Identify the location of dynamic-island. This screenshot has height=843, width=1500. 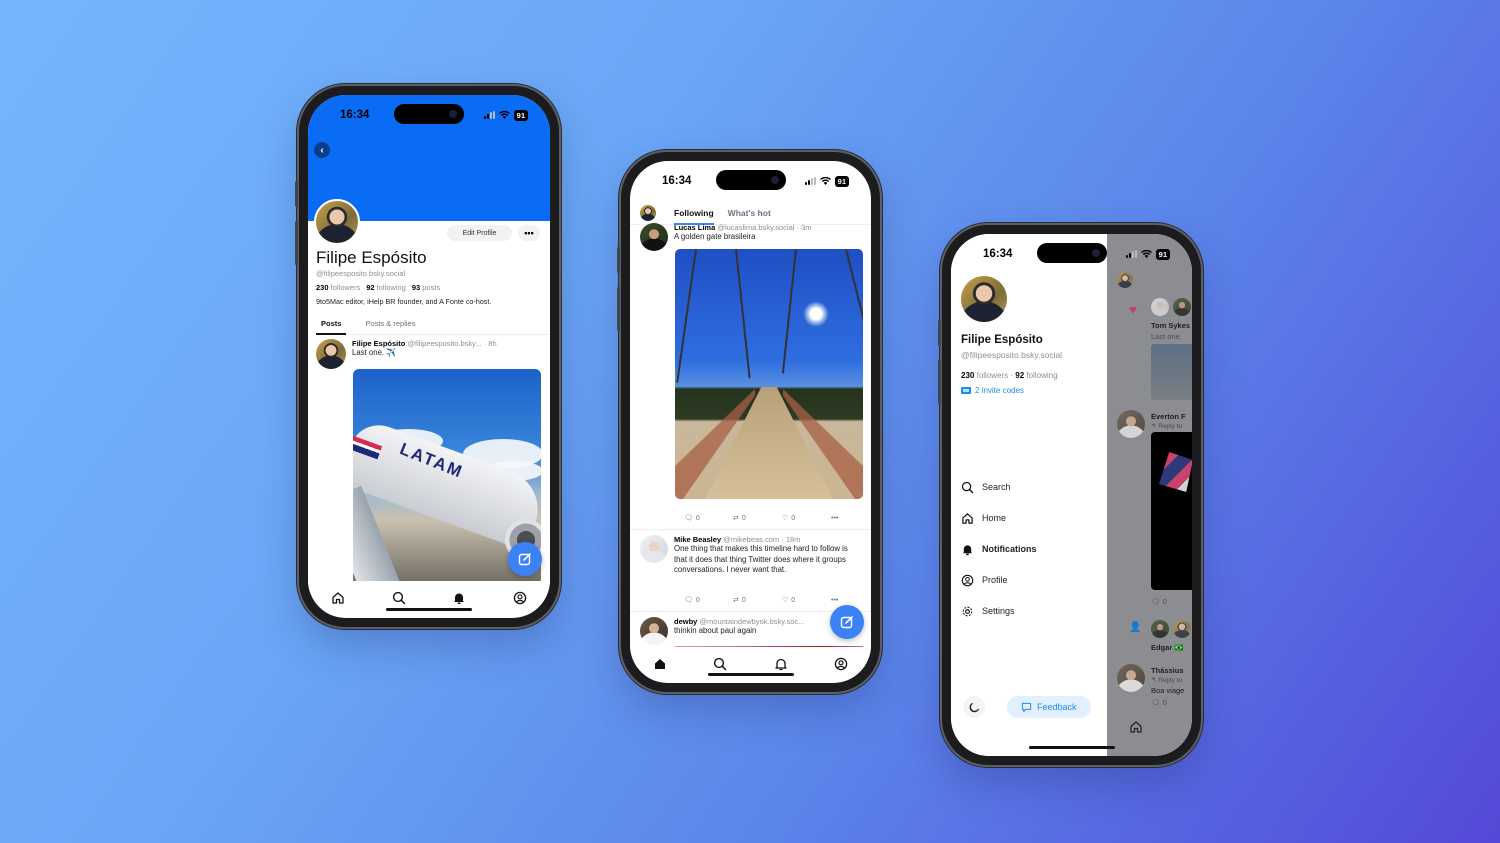
(750, 180).